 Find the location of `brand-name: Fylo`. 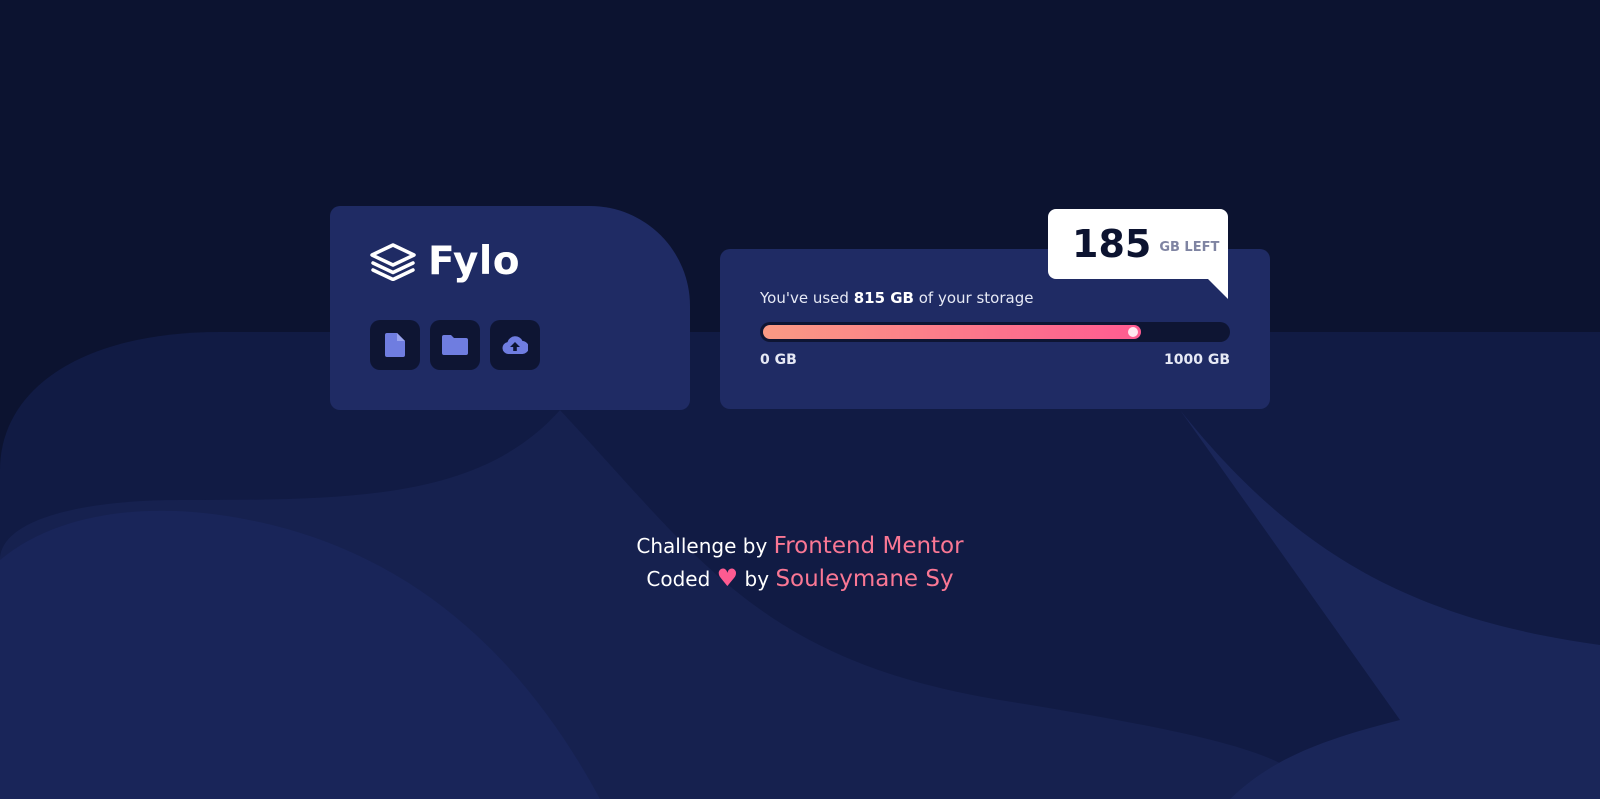

brand-name: Fylo is located at coordinates (474, 261).